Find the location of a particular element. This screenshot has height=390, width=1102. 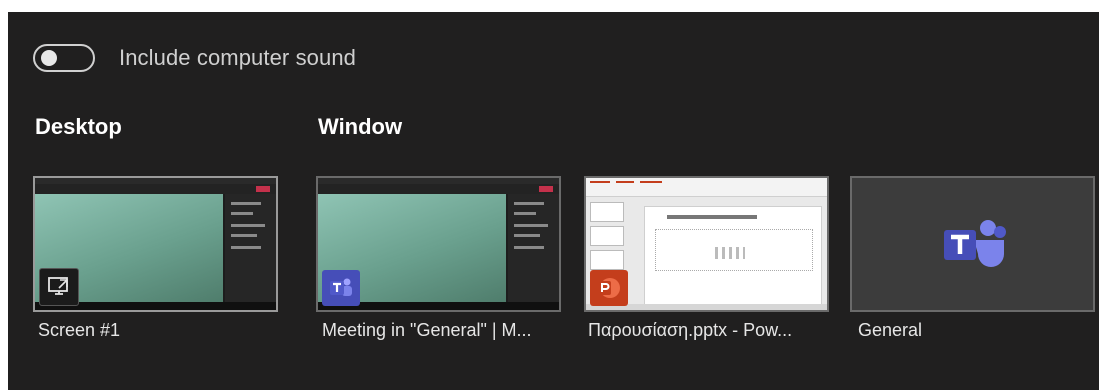

section-desktop: Desktop is located at coordinates (78, 126).